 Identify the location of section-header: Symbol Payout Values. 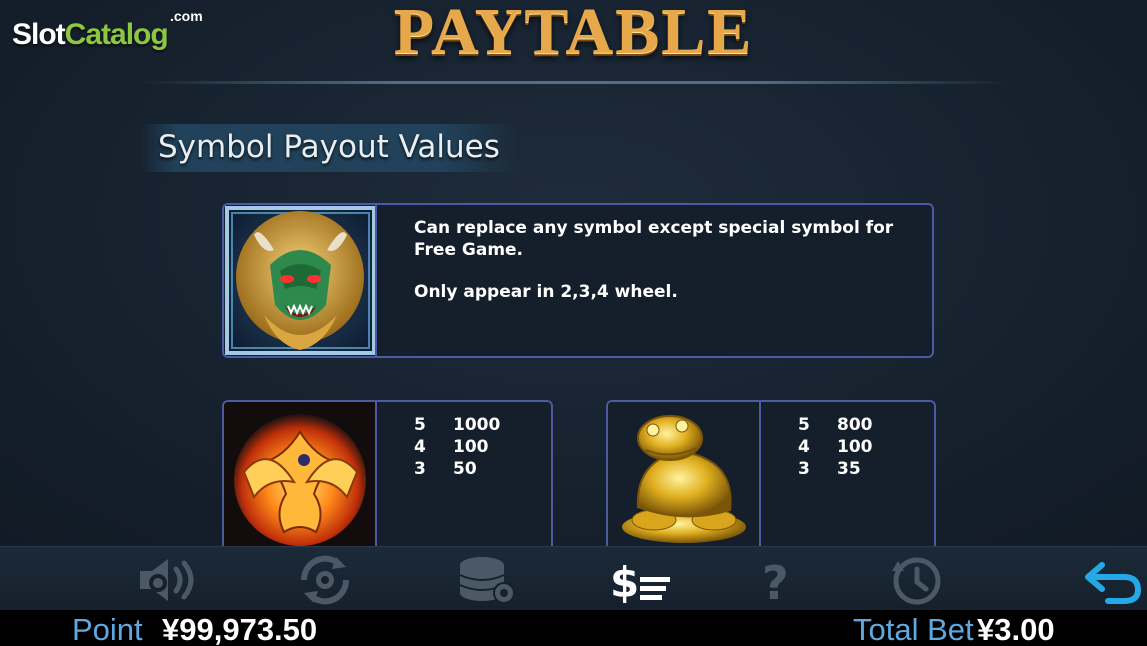
(329, 148).